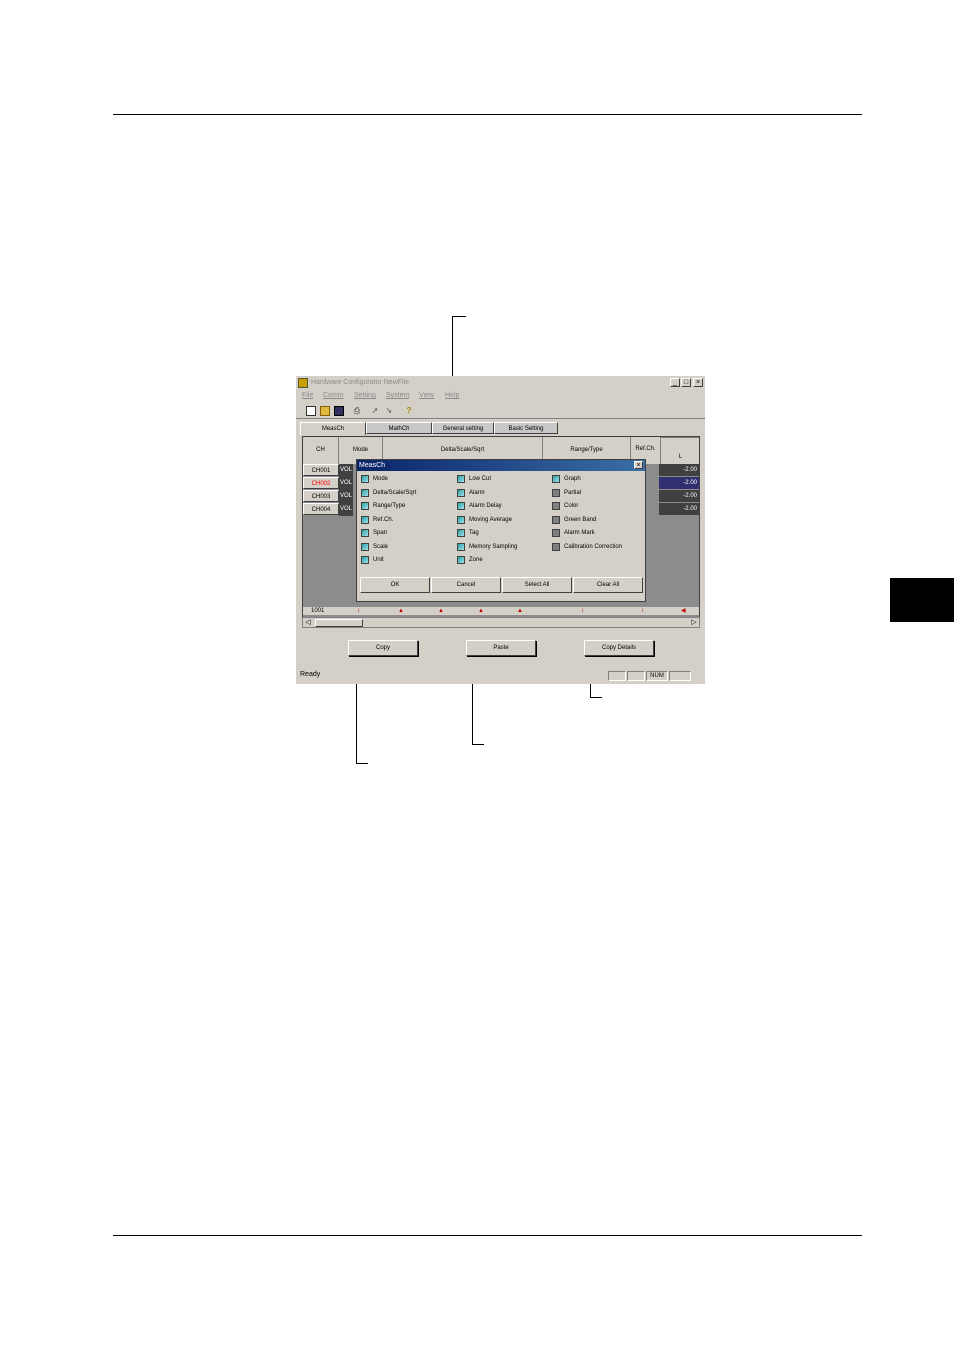 The width and height of the screenshot is (954, 1350). Describe the element at coordinates (501, 465) in the screenshot. I see `dialog-title-bar: MeasCh ×` at that location.